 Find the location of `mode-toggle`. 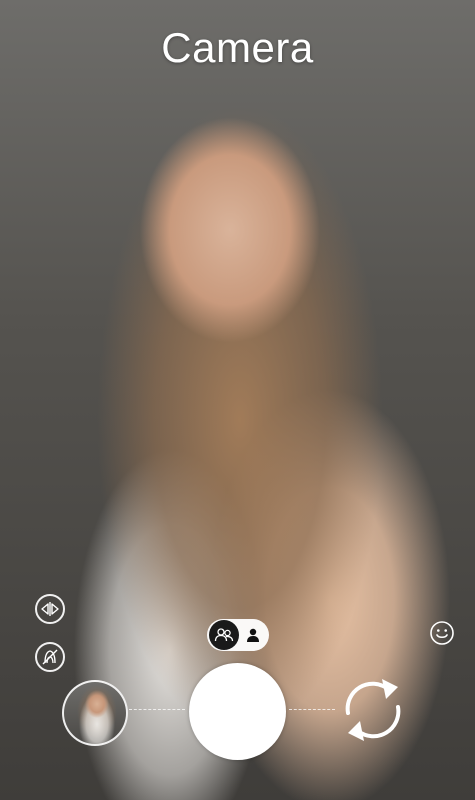

mode-toggle is located at coordinates (238, 635).